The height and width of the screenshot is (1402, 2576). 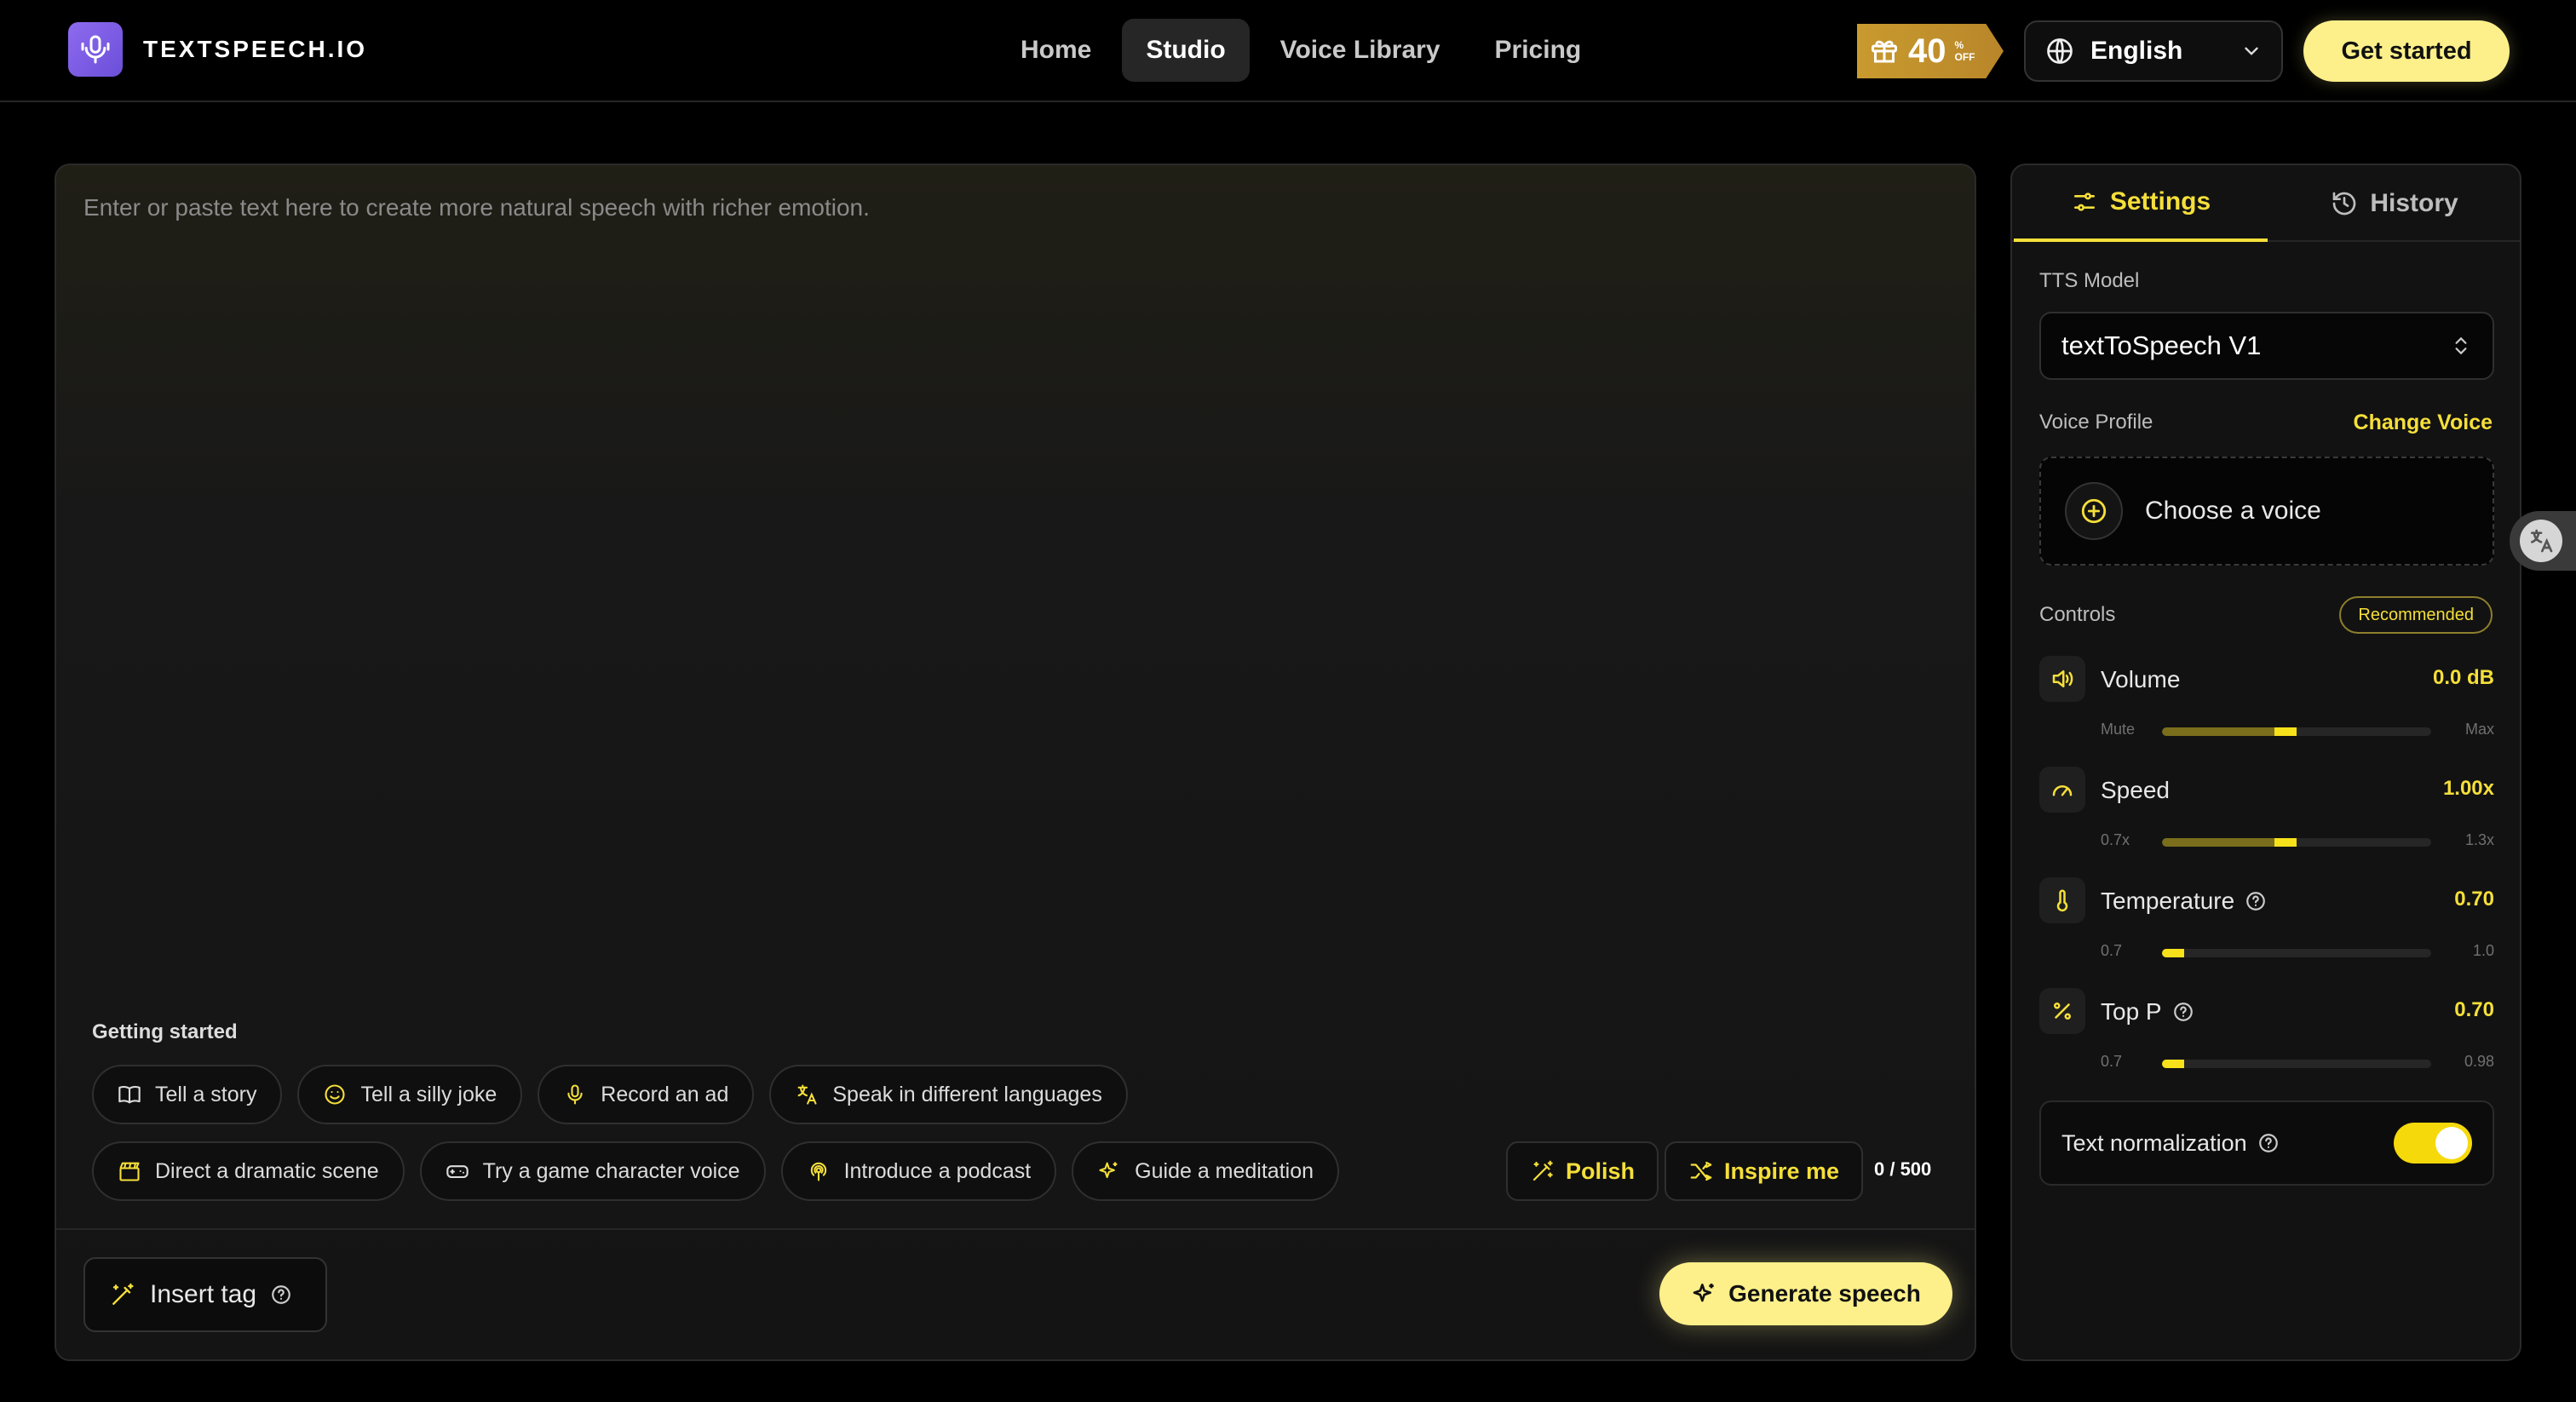 What do you see at coordinates (2154, 1142) in the screenshot?
I see `text-normalization-label: Text normalization` at bounding box center [2154, 1142].